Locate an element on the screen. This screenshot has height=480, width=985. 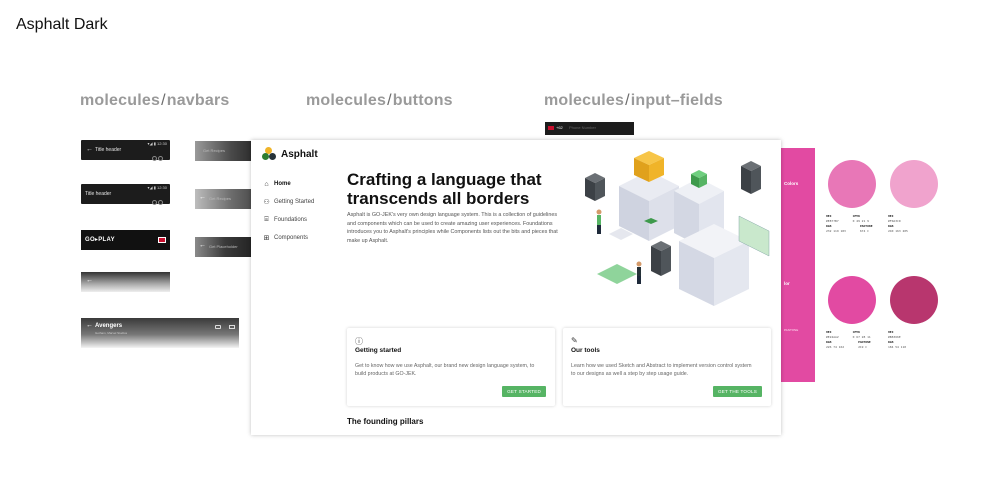
get-the-tools-button: GET THE TOOLS is located at coordinates (737, 391).